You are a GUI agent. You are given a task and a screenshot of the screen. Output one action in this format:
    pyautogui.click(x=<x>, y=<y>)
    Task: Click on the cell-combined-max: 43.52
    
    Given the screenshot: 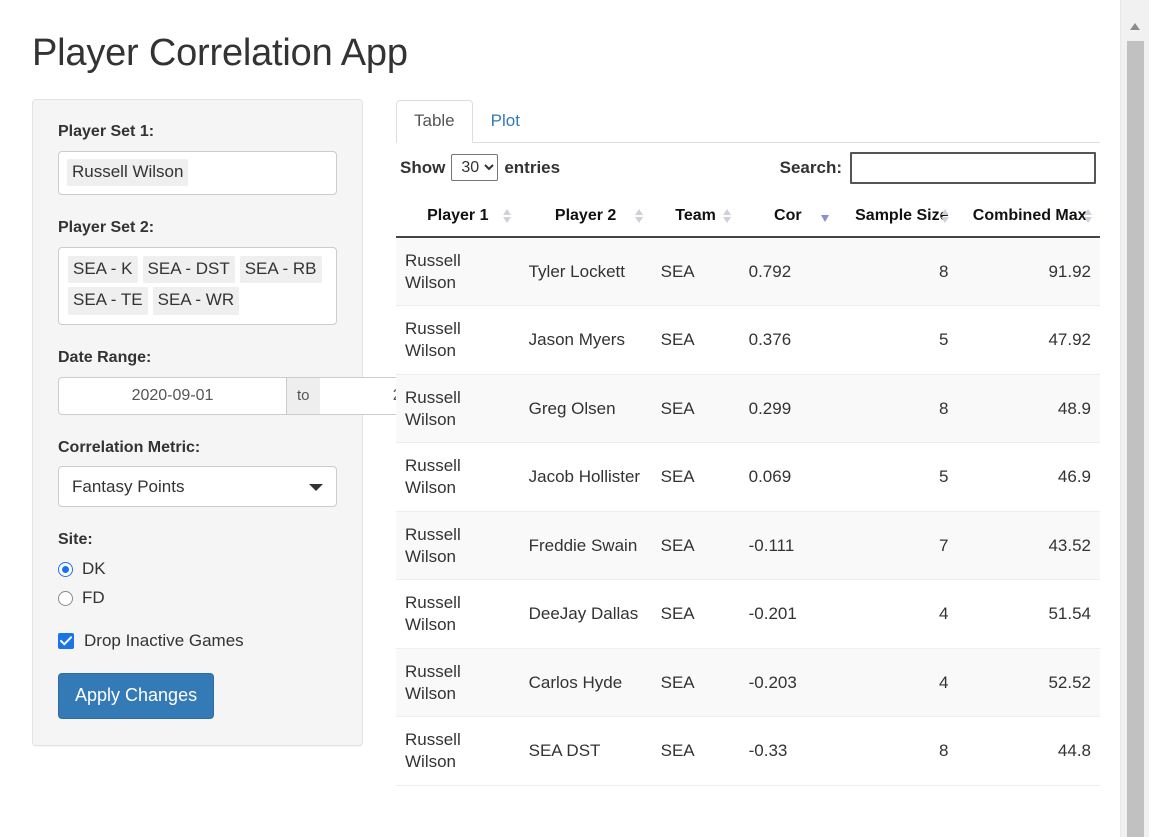 What is the action you would take?
    pyautogui.click(x=1028, y=546)
    